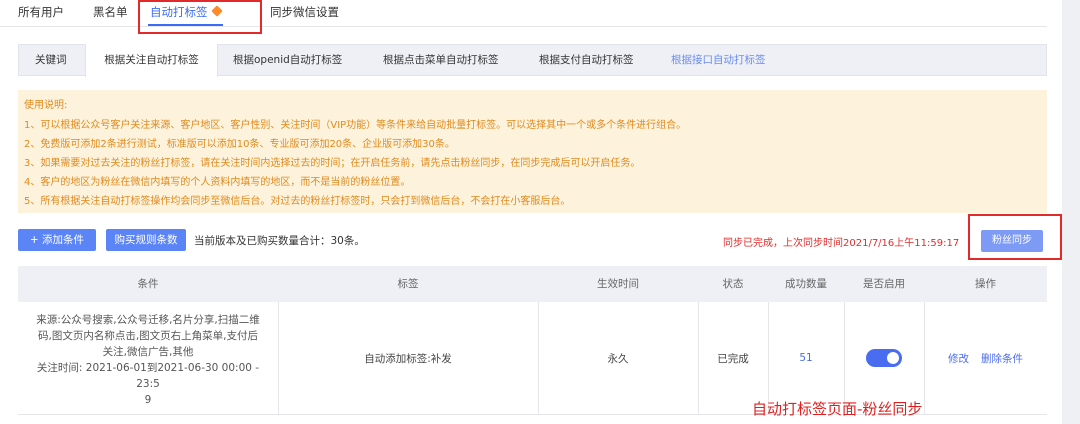 The width and height of the screenshot is (1080, 424). I want to click on right-scroll-strip, so click(1071, 212).